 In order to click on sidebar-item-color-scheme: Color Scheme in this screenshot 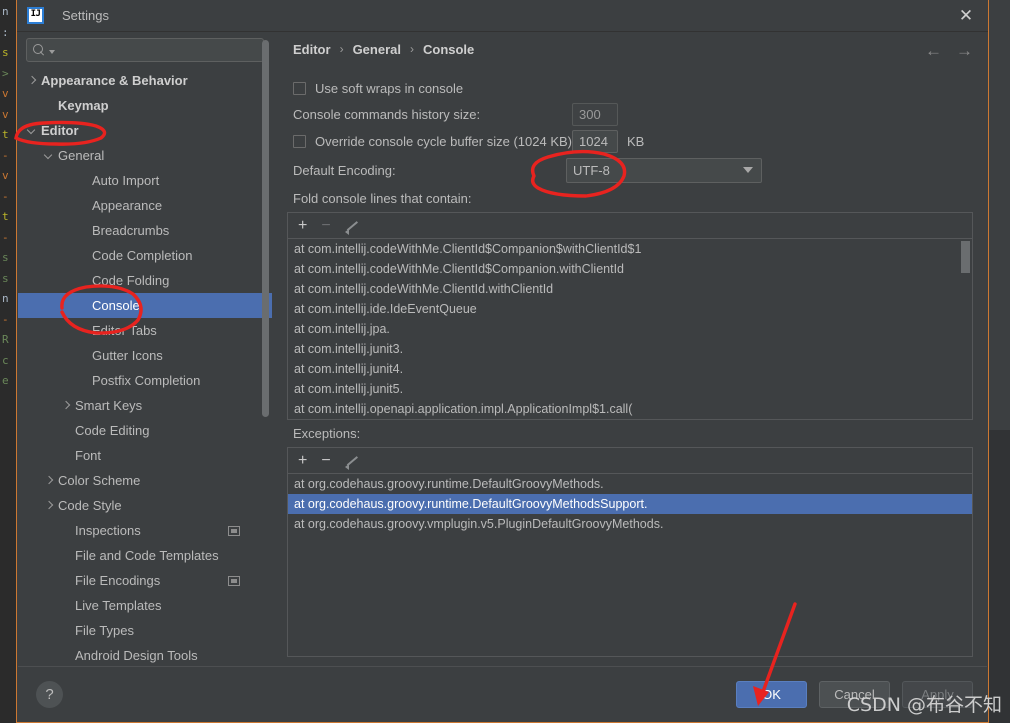, I will do `click(145, 480)`.